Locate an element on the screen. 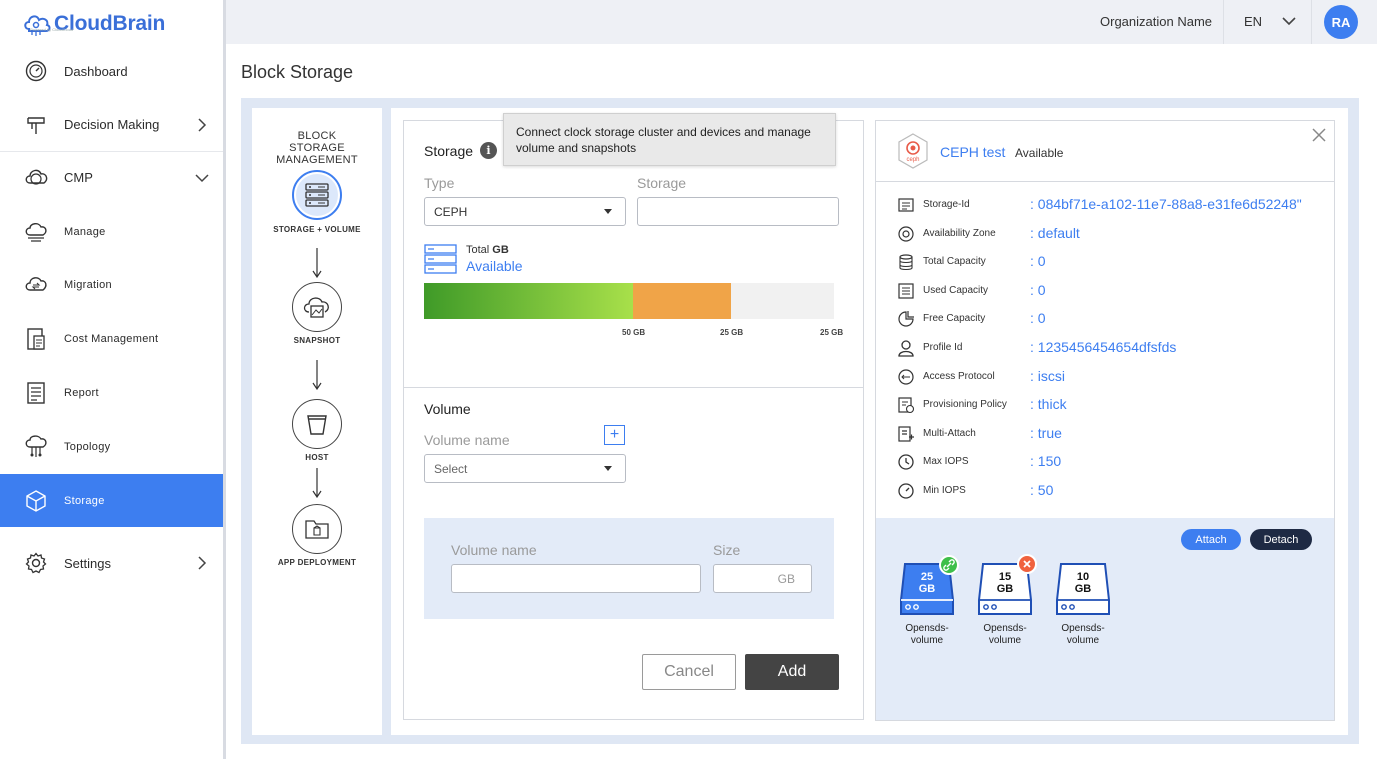 The height and width of the screenshot is (759, 1377). disk-name: Opensds-volume is located at coordinates (927, 635).